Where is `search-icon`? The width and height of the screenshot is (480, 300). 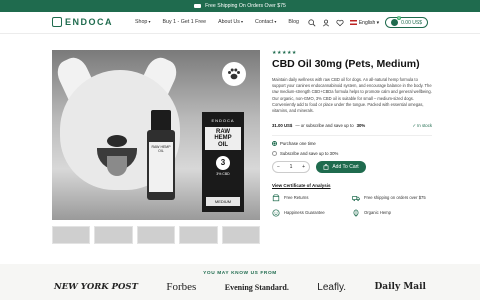
search-icon is located at coordinates (312, 22).